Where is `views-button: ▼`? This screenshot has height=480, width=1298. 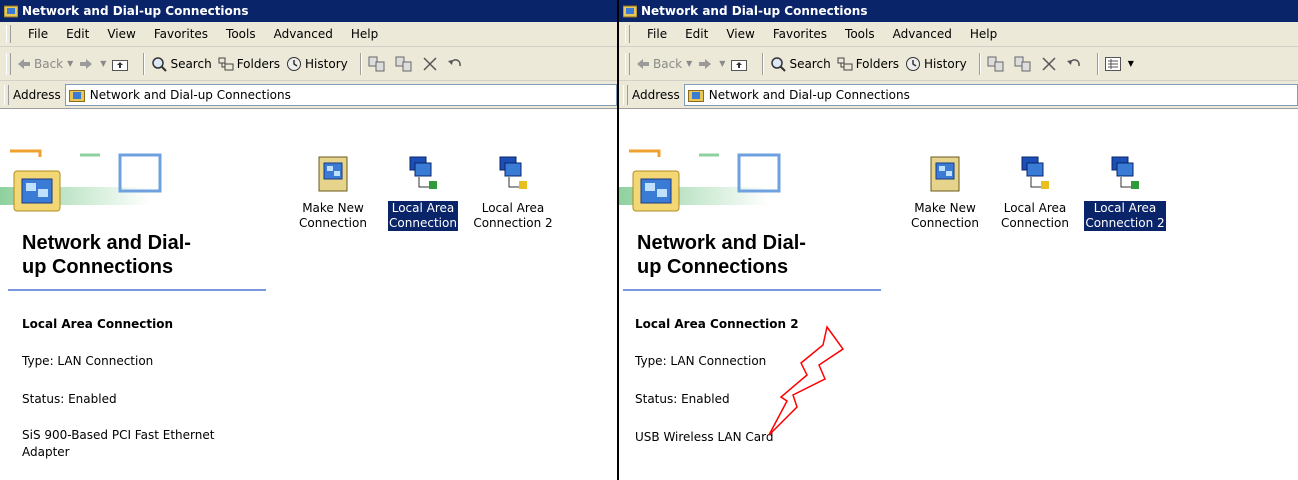
views-button: ▼ is located at coordinates (1119, 63).